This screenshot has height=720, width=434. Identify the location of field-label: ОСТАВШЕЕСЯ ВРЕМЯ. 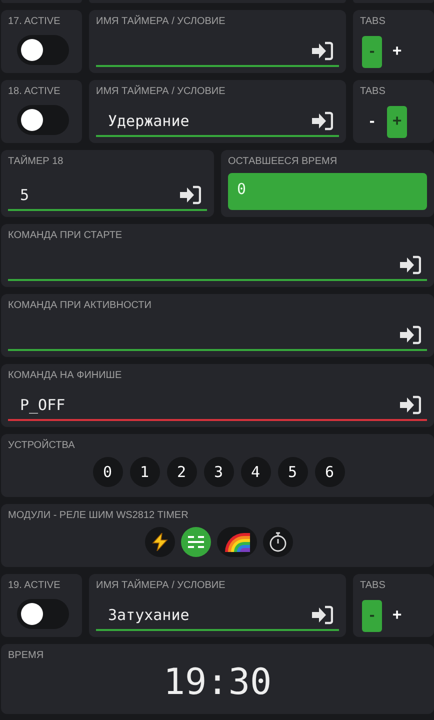
(283, 162).